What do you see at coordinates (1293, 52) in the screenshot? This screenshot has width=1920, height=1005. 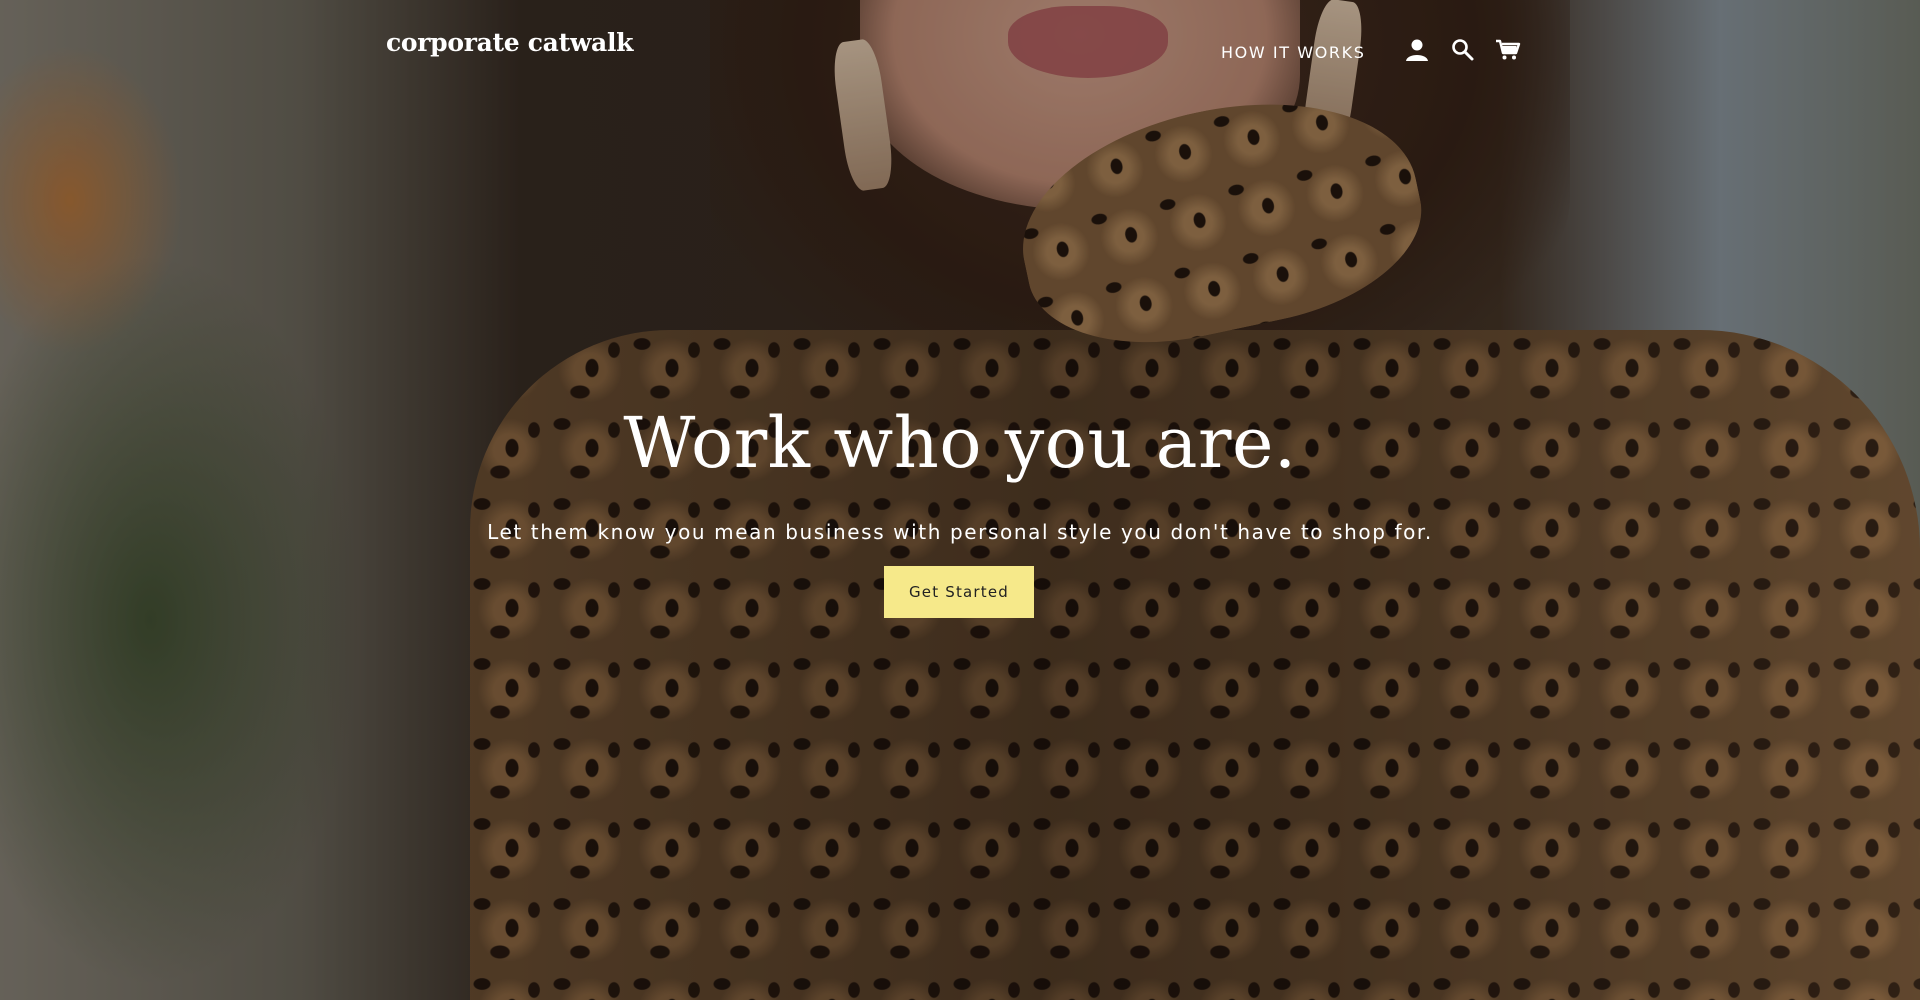 I see `nav-how-it-works: HOW IT WORKS` at bounding box center [1293, 52].